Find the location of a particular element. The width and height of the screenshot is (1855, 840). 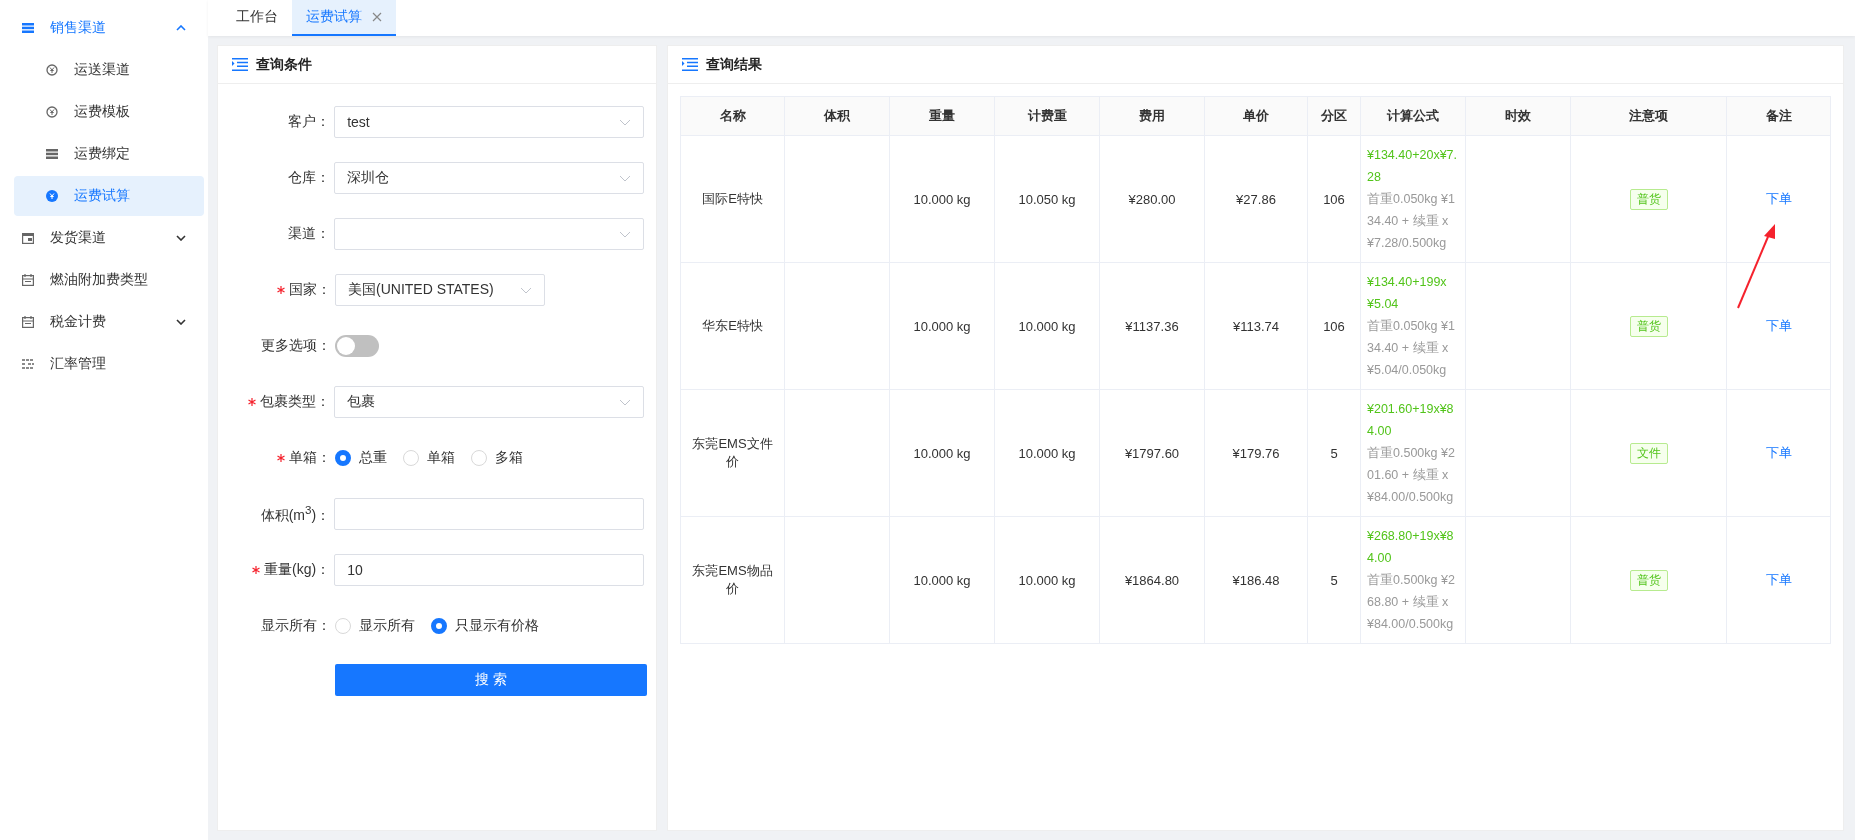

table-cell: 华东E特快 is located at coordinates (732, 326).